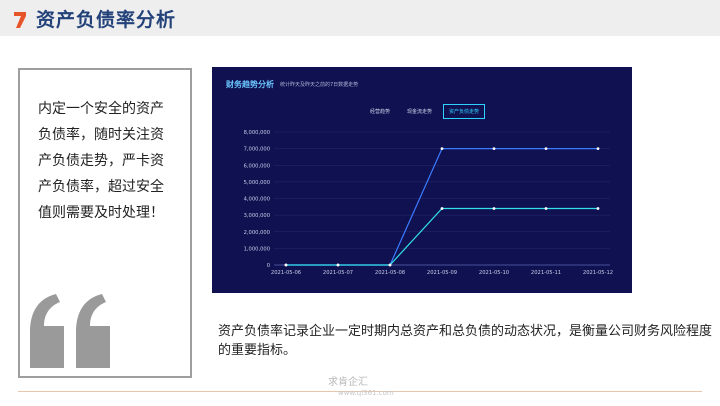  What do you see at coordinates (257, 183) in the screenshot?
I see `y-tick-label: 5,000,000` at bounding box center [257, 183].